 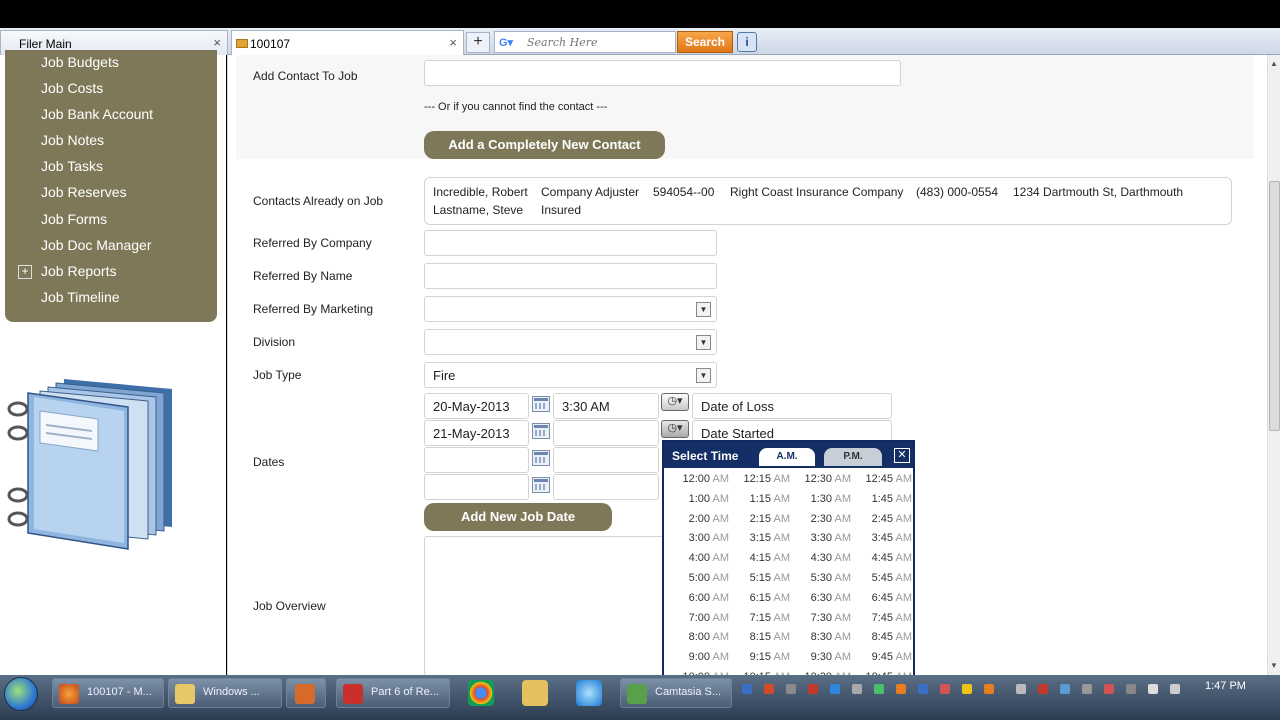 What do you see at coordinates (1274, 306) in the screenshot?
I see `scrollbar-thumb` at bounding box center [1274, 306].